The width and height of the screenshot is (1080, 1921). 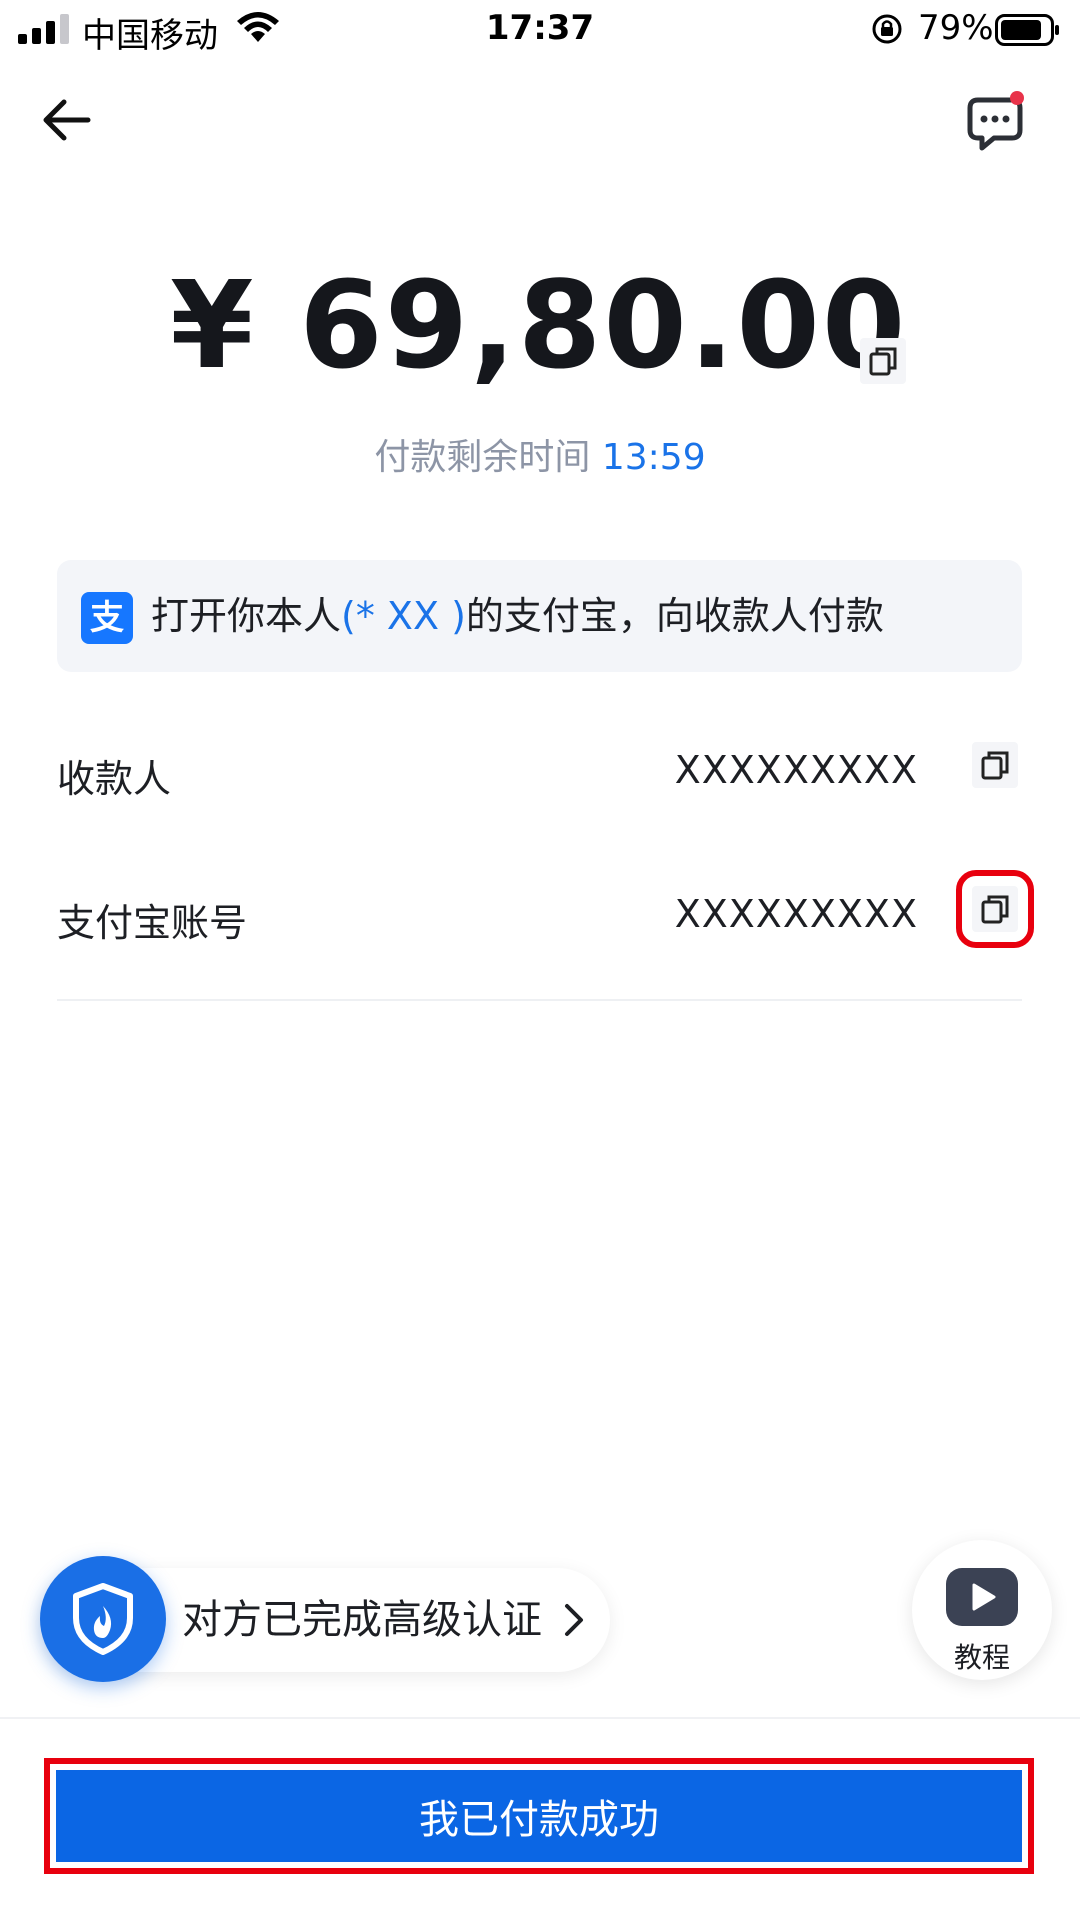 I want to click on payee-label: 收款人, so click(x=114, y=779).